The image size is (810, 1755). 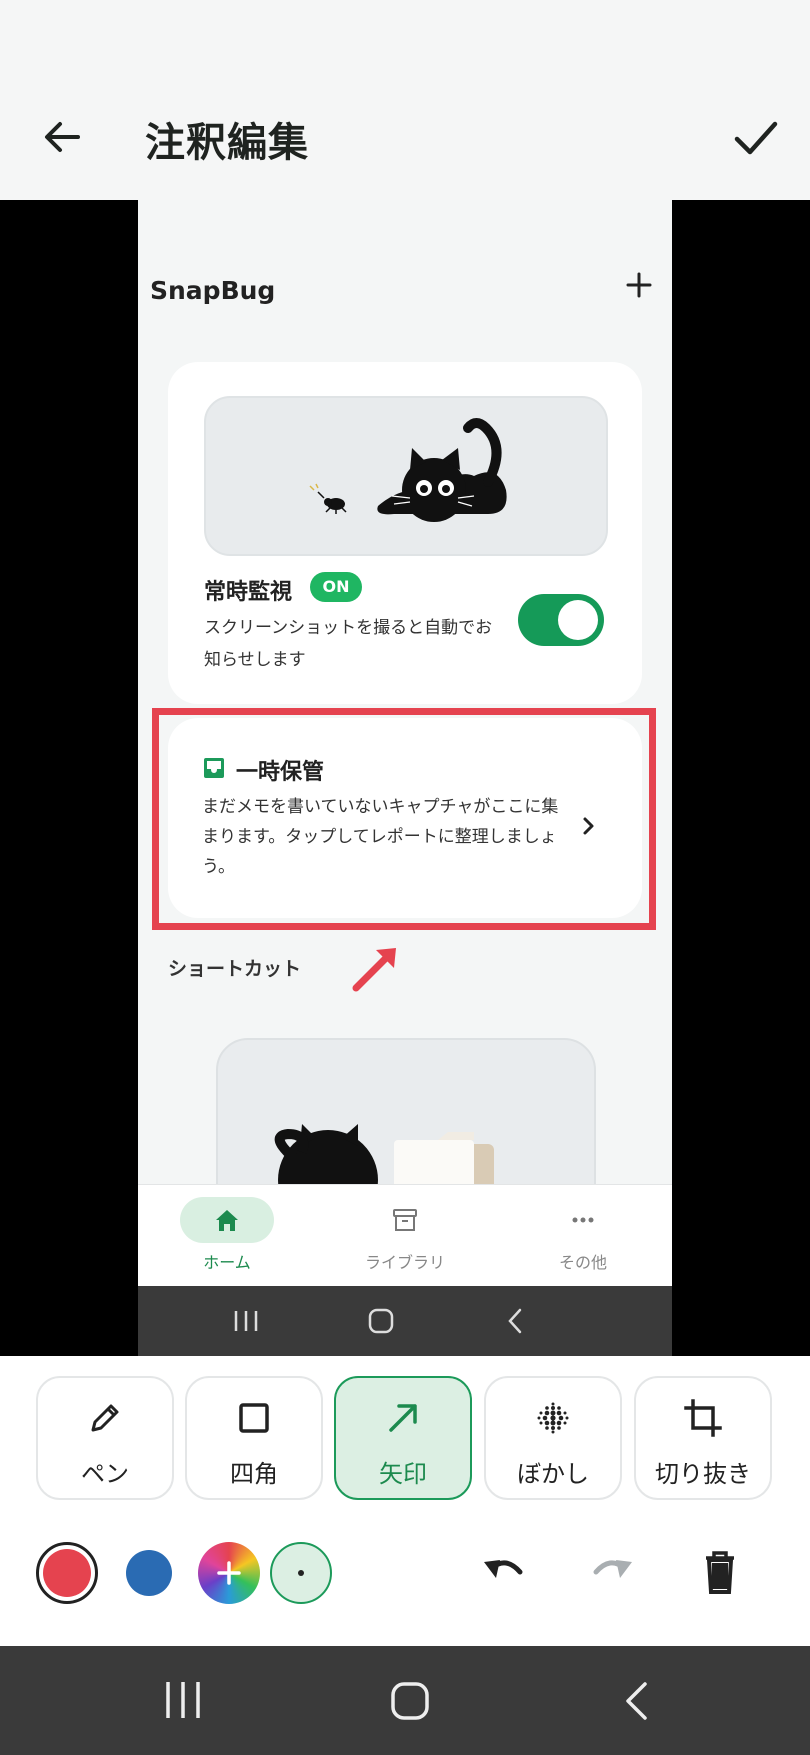 I want to click on custom-color-button, so click(x=229, y=1573).